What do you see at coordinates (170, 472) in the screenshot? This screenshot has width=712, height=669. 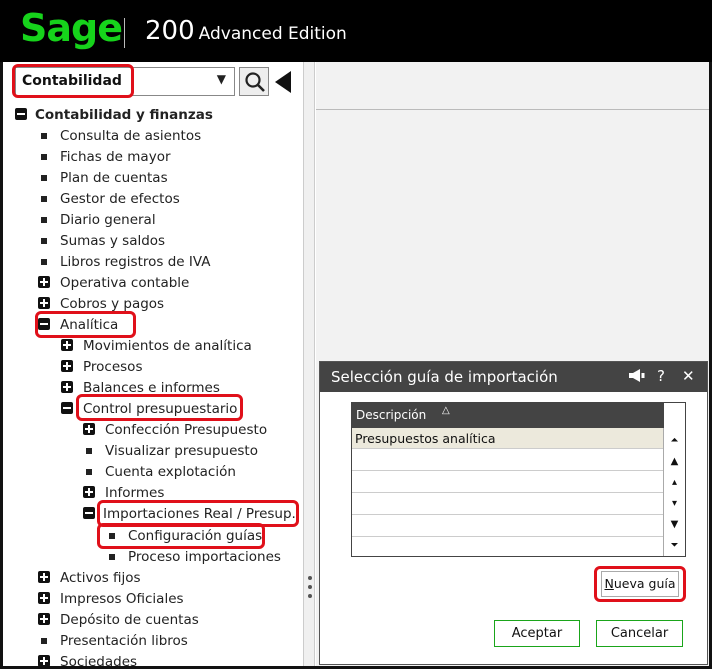 I see `tree-label: Cuenta explotación` at bounding box center [170, 472].